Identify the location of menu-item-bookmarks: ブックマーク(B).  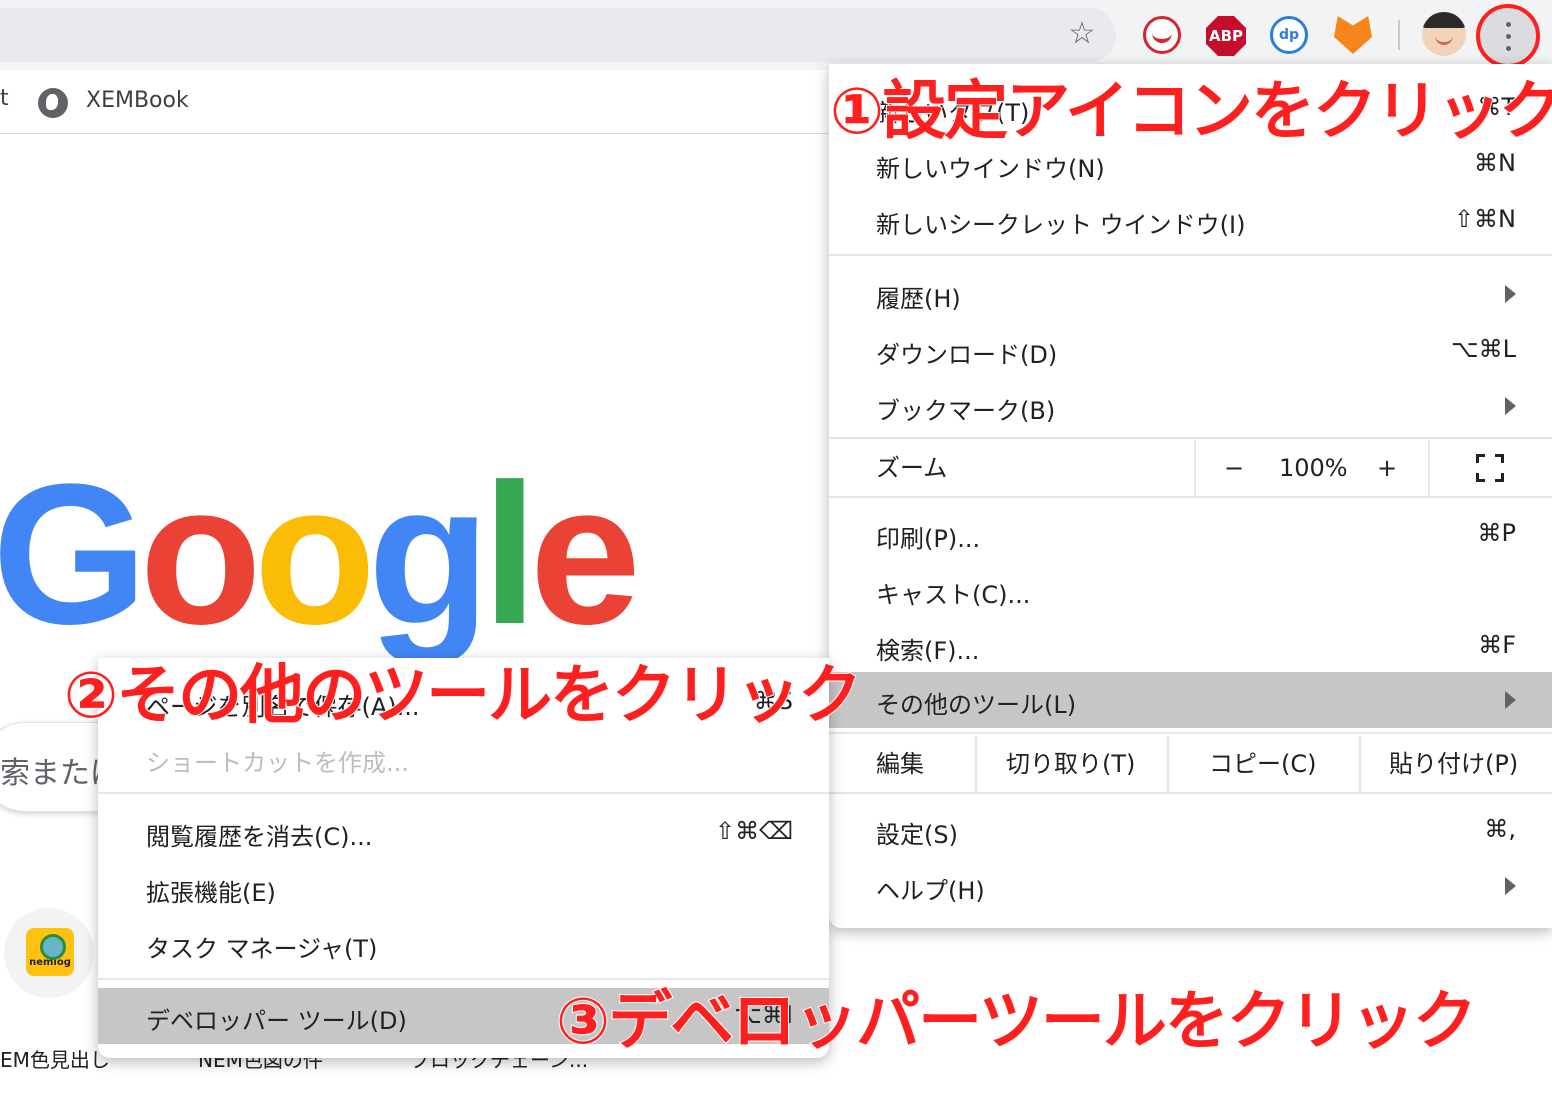
(1190, 406).